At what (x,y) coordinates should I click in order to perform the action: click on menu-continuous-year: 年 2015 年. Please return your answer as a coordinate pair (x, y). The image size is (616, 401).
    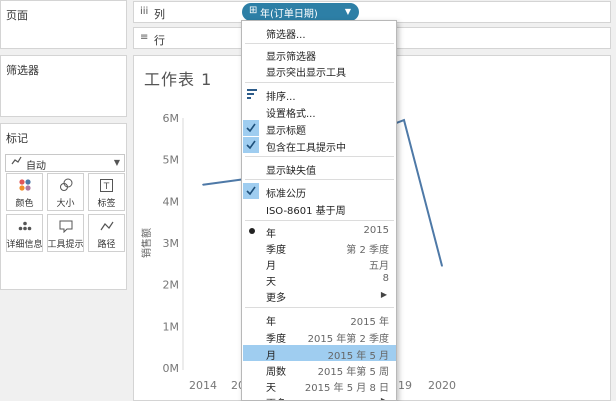
    Looking at the image, I should click on (319, 319).